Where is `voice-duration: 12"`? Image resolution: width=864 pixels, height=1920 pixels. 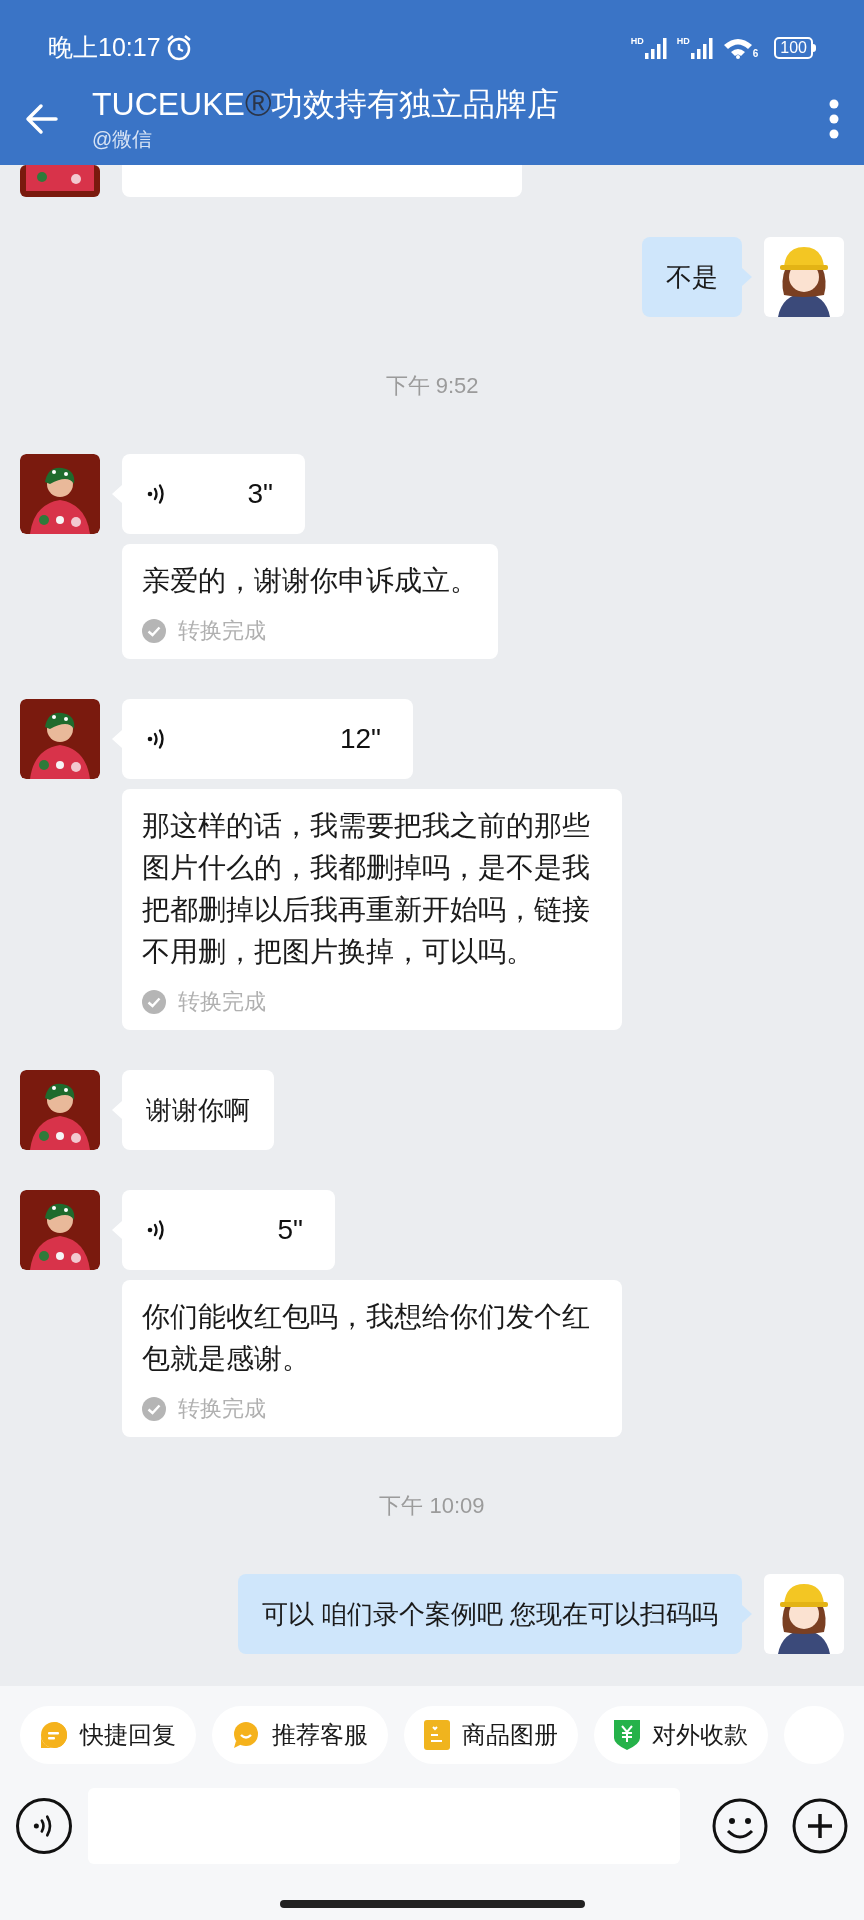
voice-duration: 12" is located at coordinates (360, 739).